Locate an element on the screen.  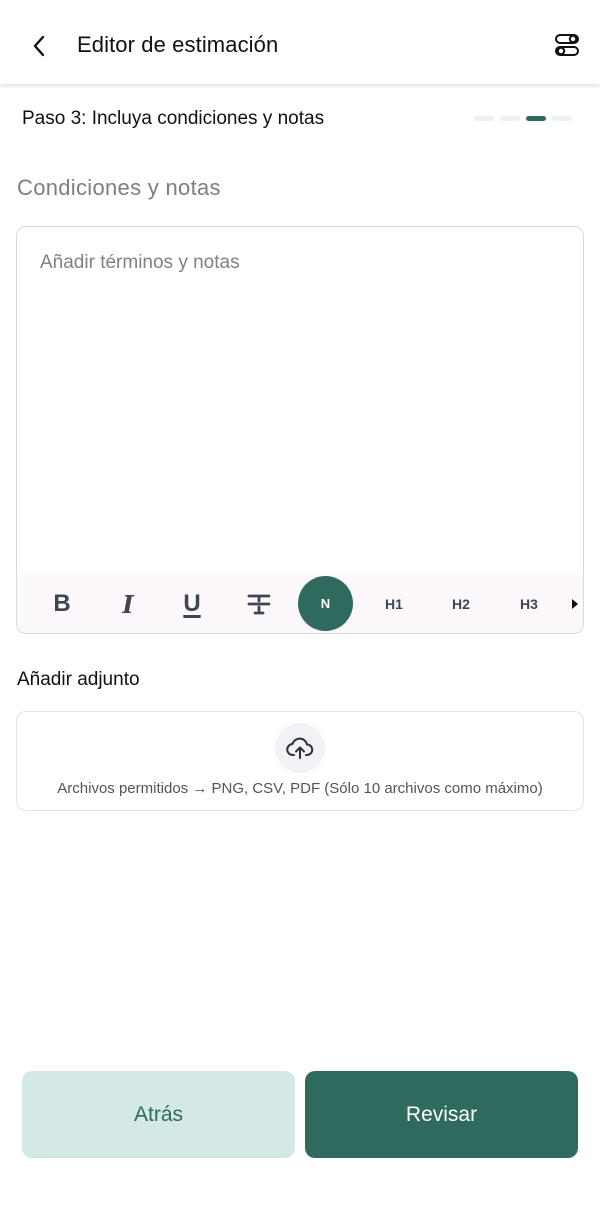
upload-button is located at coordinates (300, 748).